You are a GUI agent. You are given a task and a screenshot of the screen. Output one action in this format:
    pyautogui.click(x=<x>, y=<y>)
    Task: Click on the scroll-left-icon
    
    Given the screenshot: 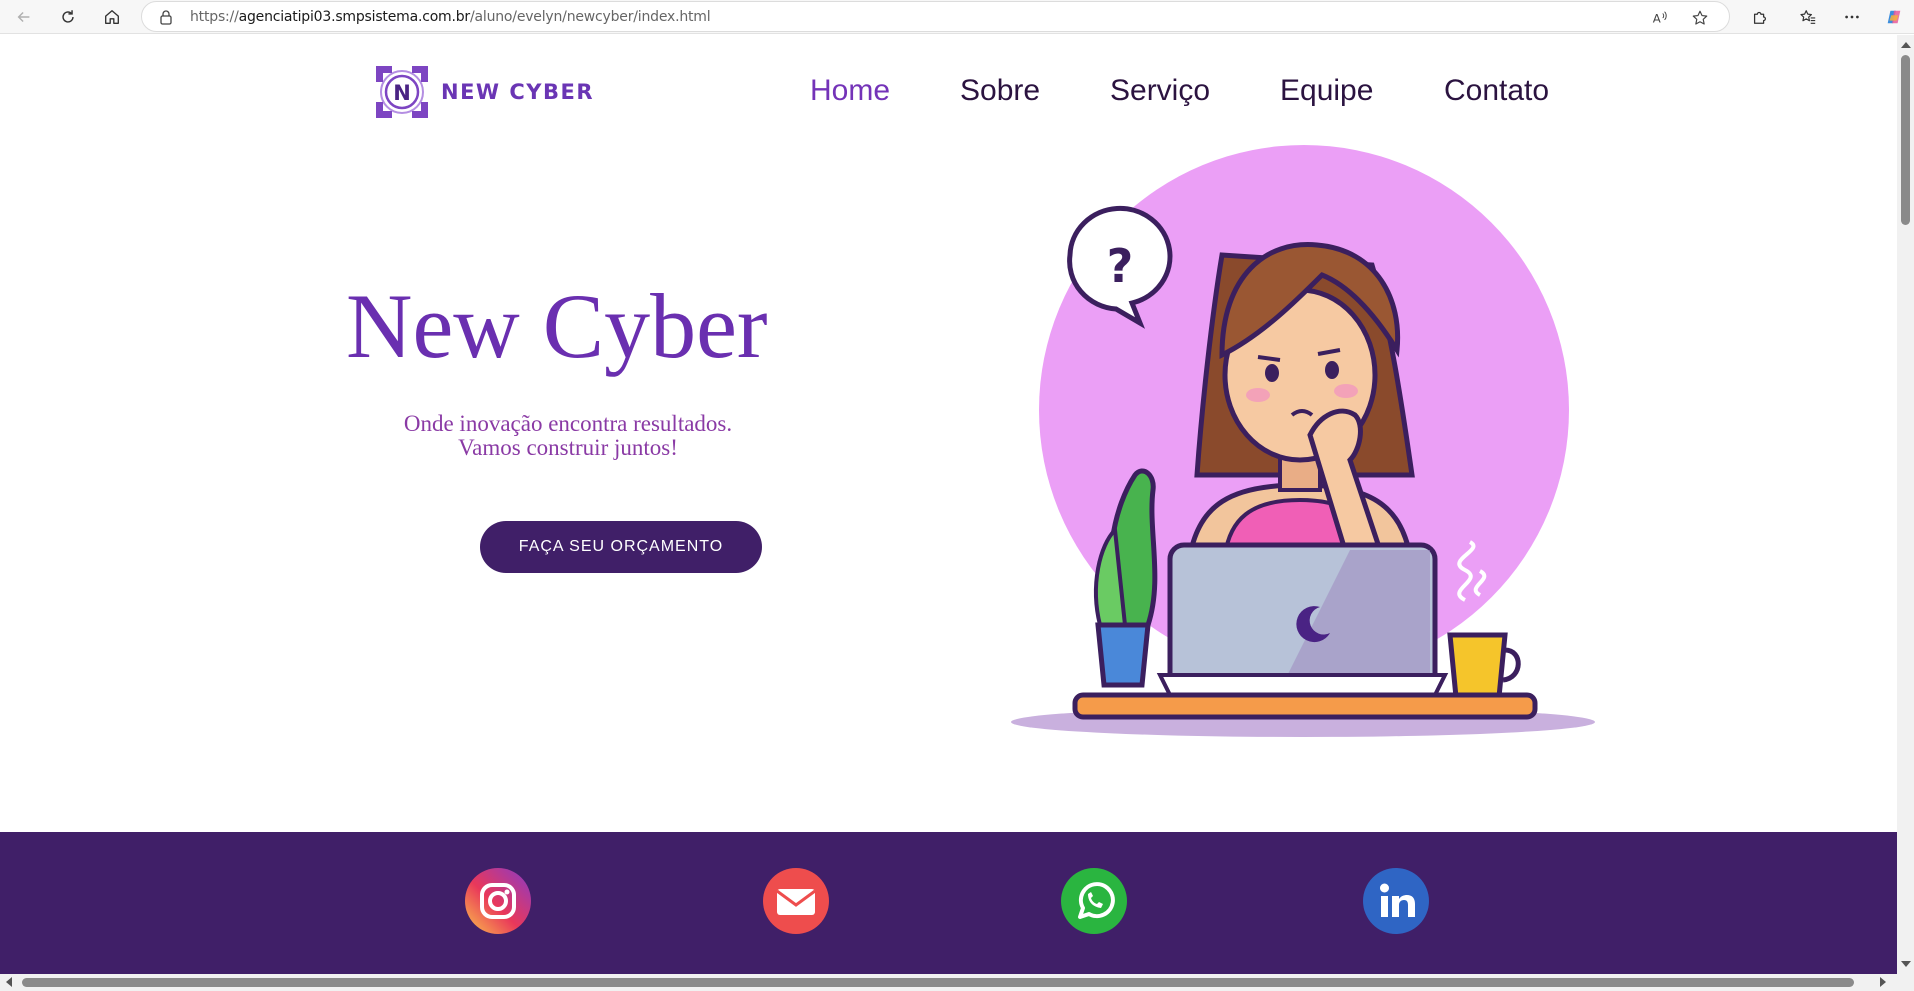 What is the action you would take?
    pyautogui.click(x=9, y=982)
    